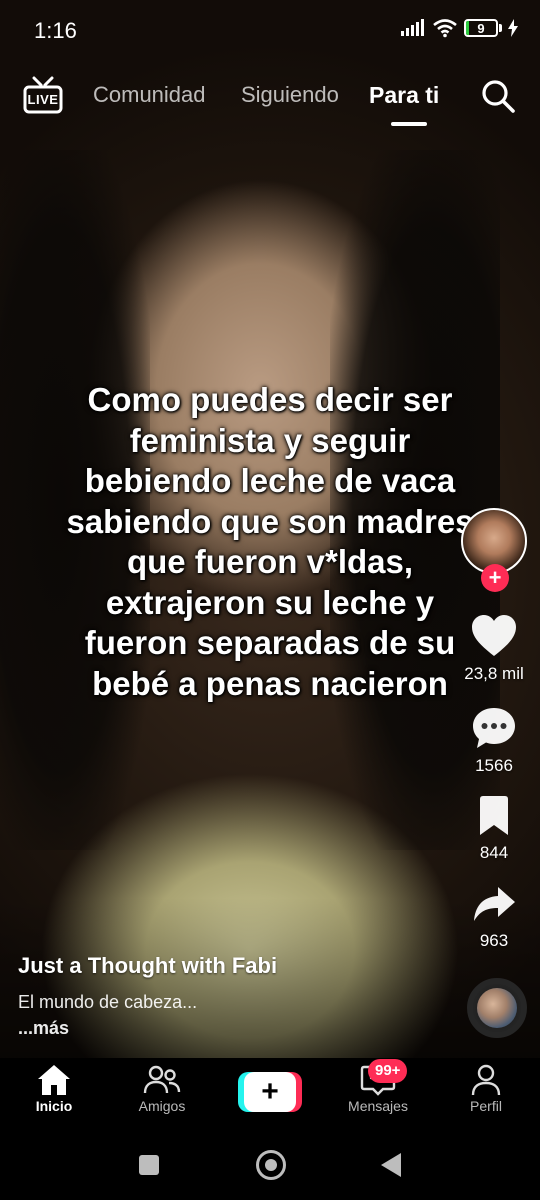 Image resolution: width=540 pixels, height=1200 pixels. What do you see at coordinates (513, 28) in the screenshot?
I see `charging-icon` at bounding box center [513, 28].